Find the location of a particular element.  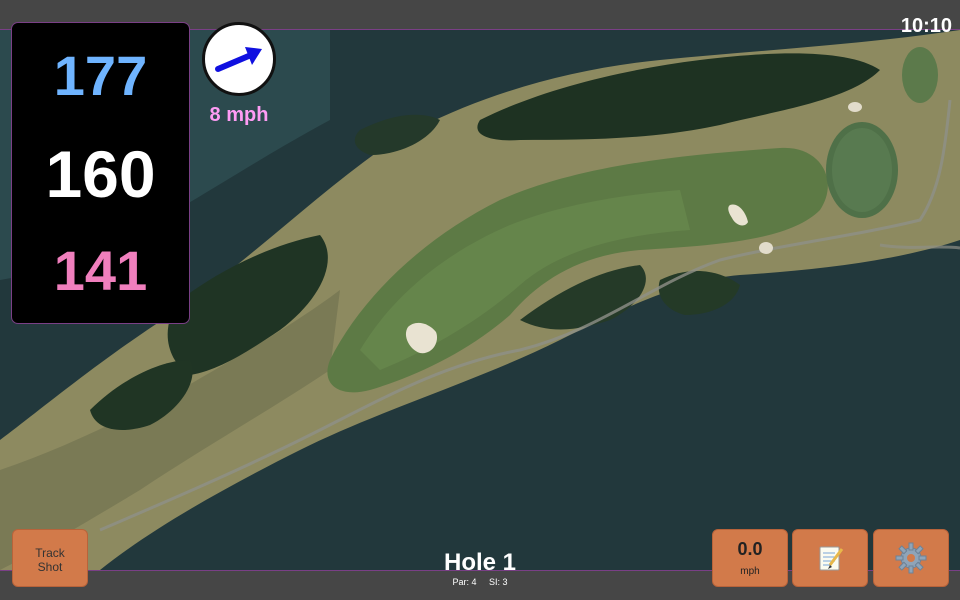

arrow-up-right-icon is located at coordinates (238, 59).